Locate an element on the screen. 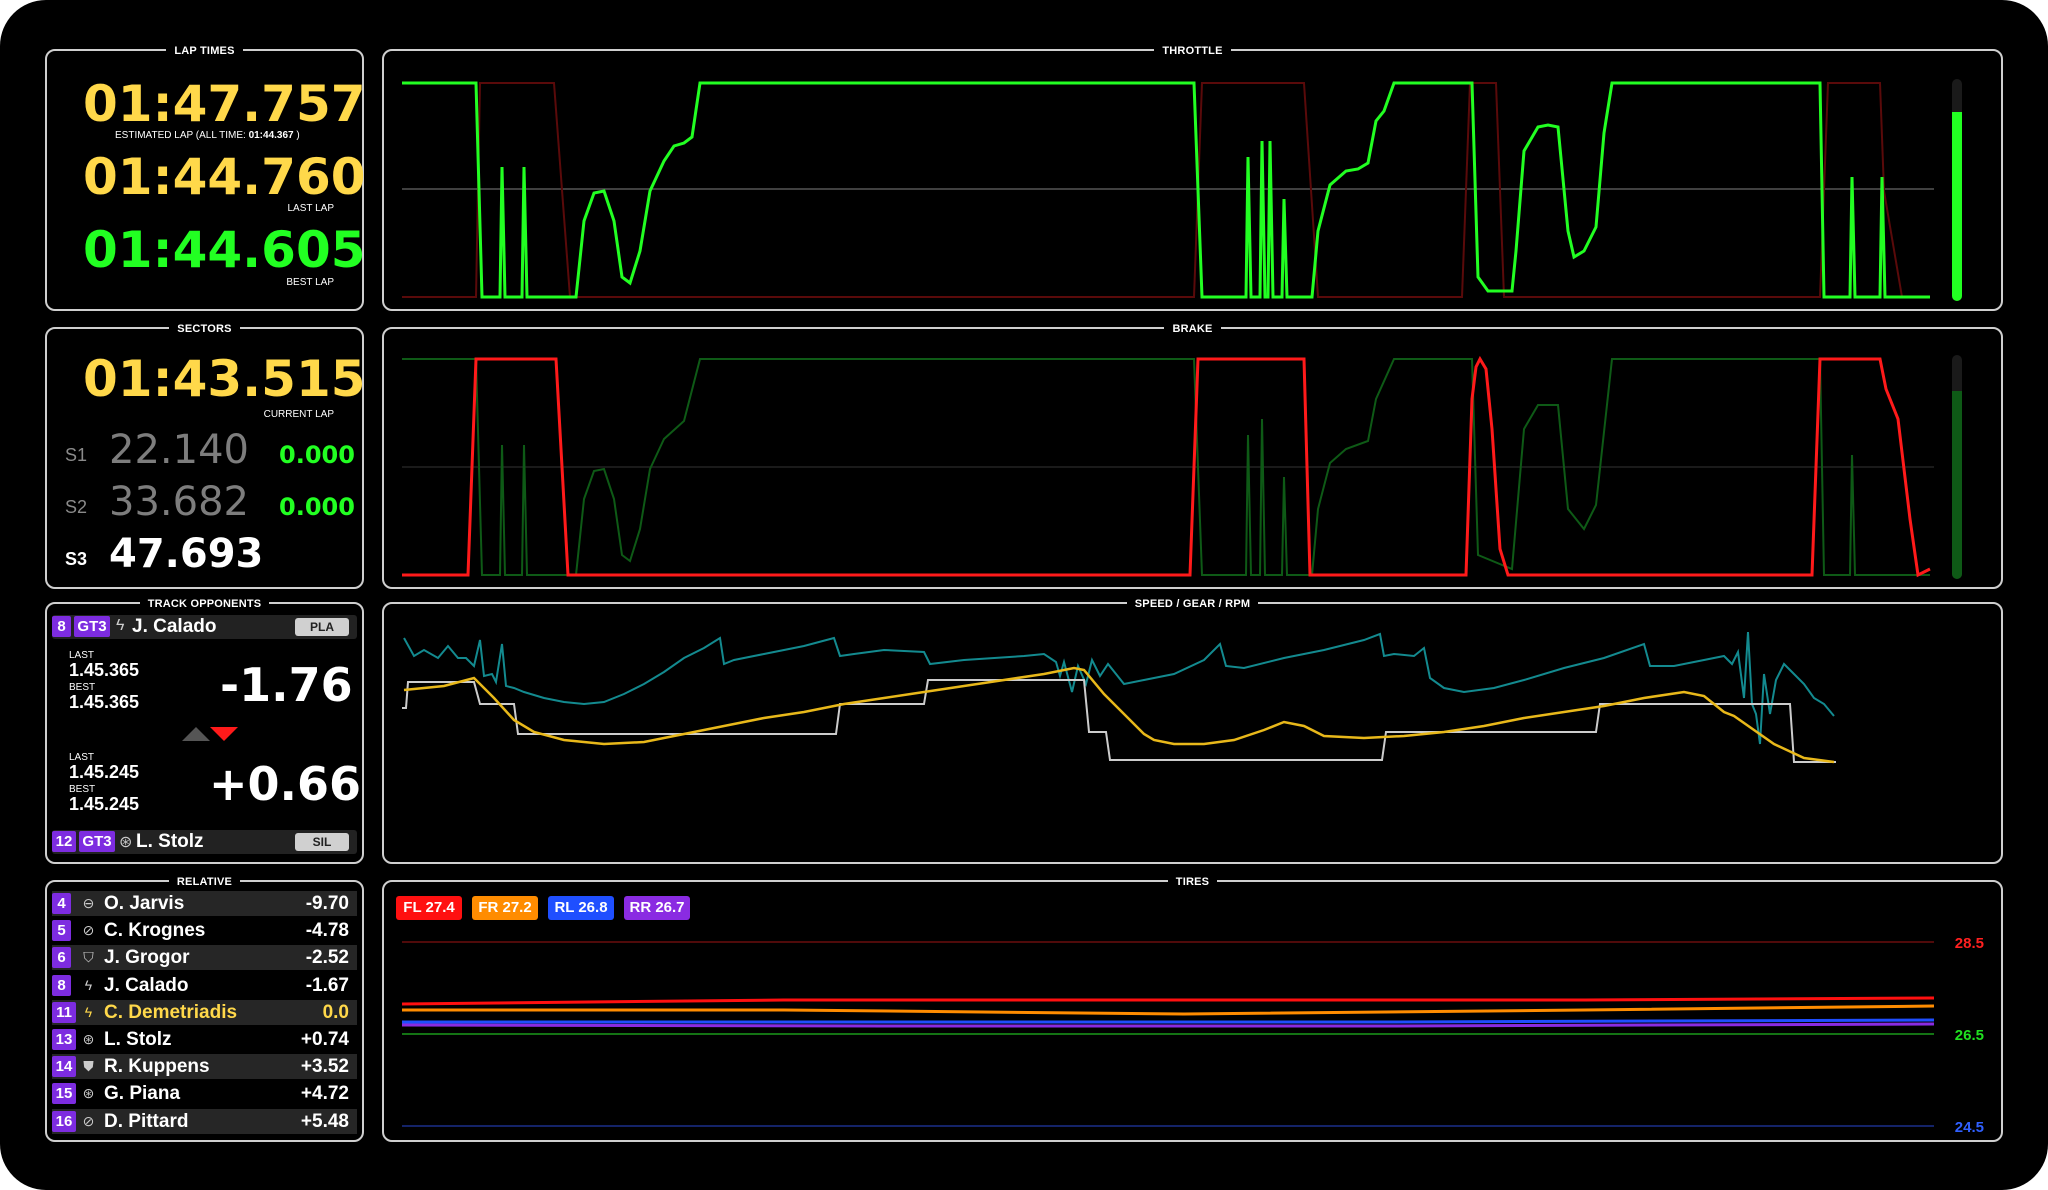 The width and height of the screenshot is (2048, 1190). sector-1-label: S1 is located at coordinates (76, 455).